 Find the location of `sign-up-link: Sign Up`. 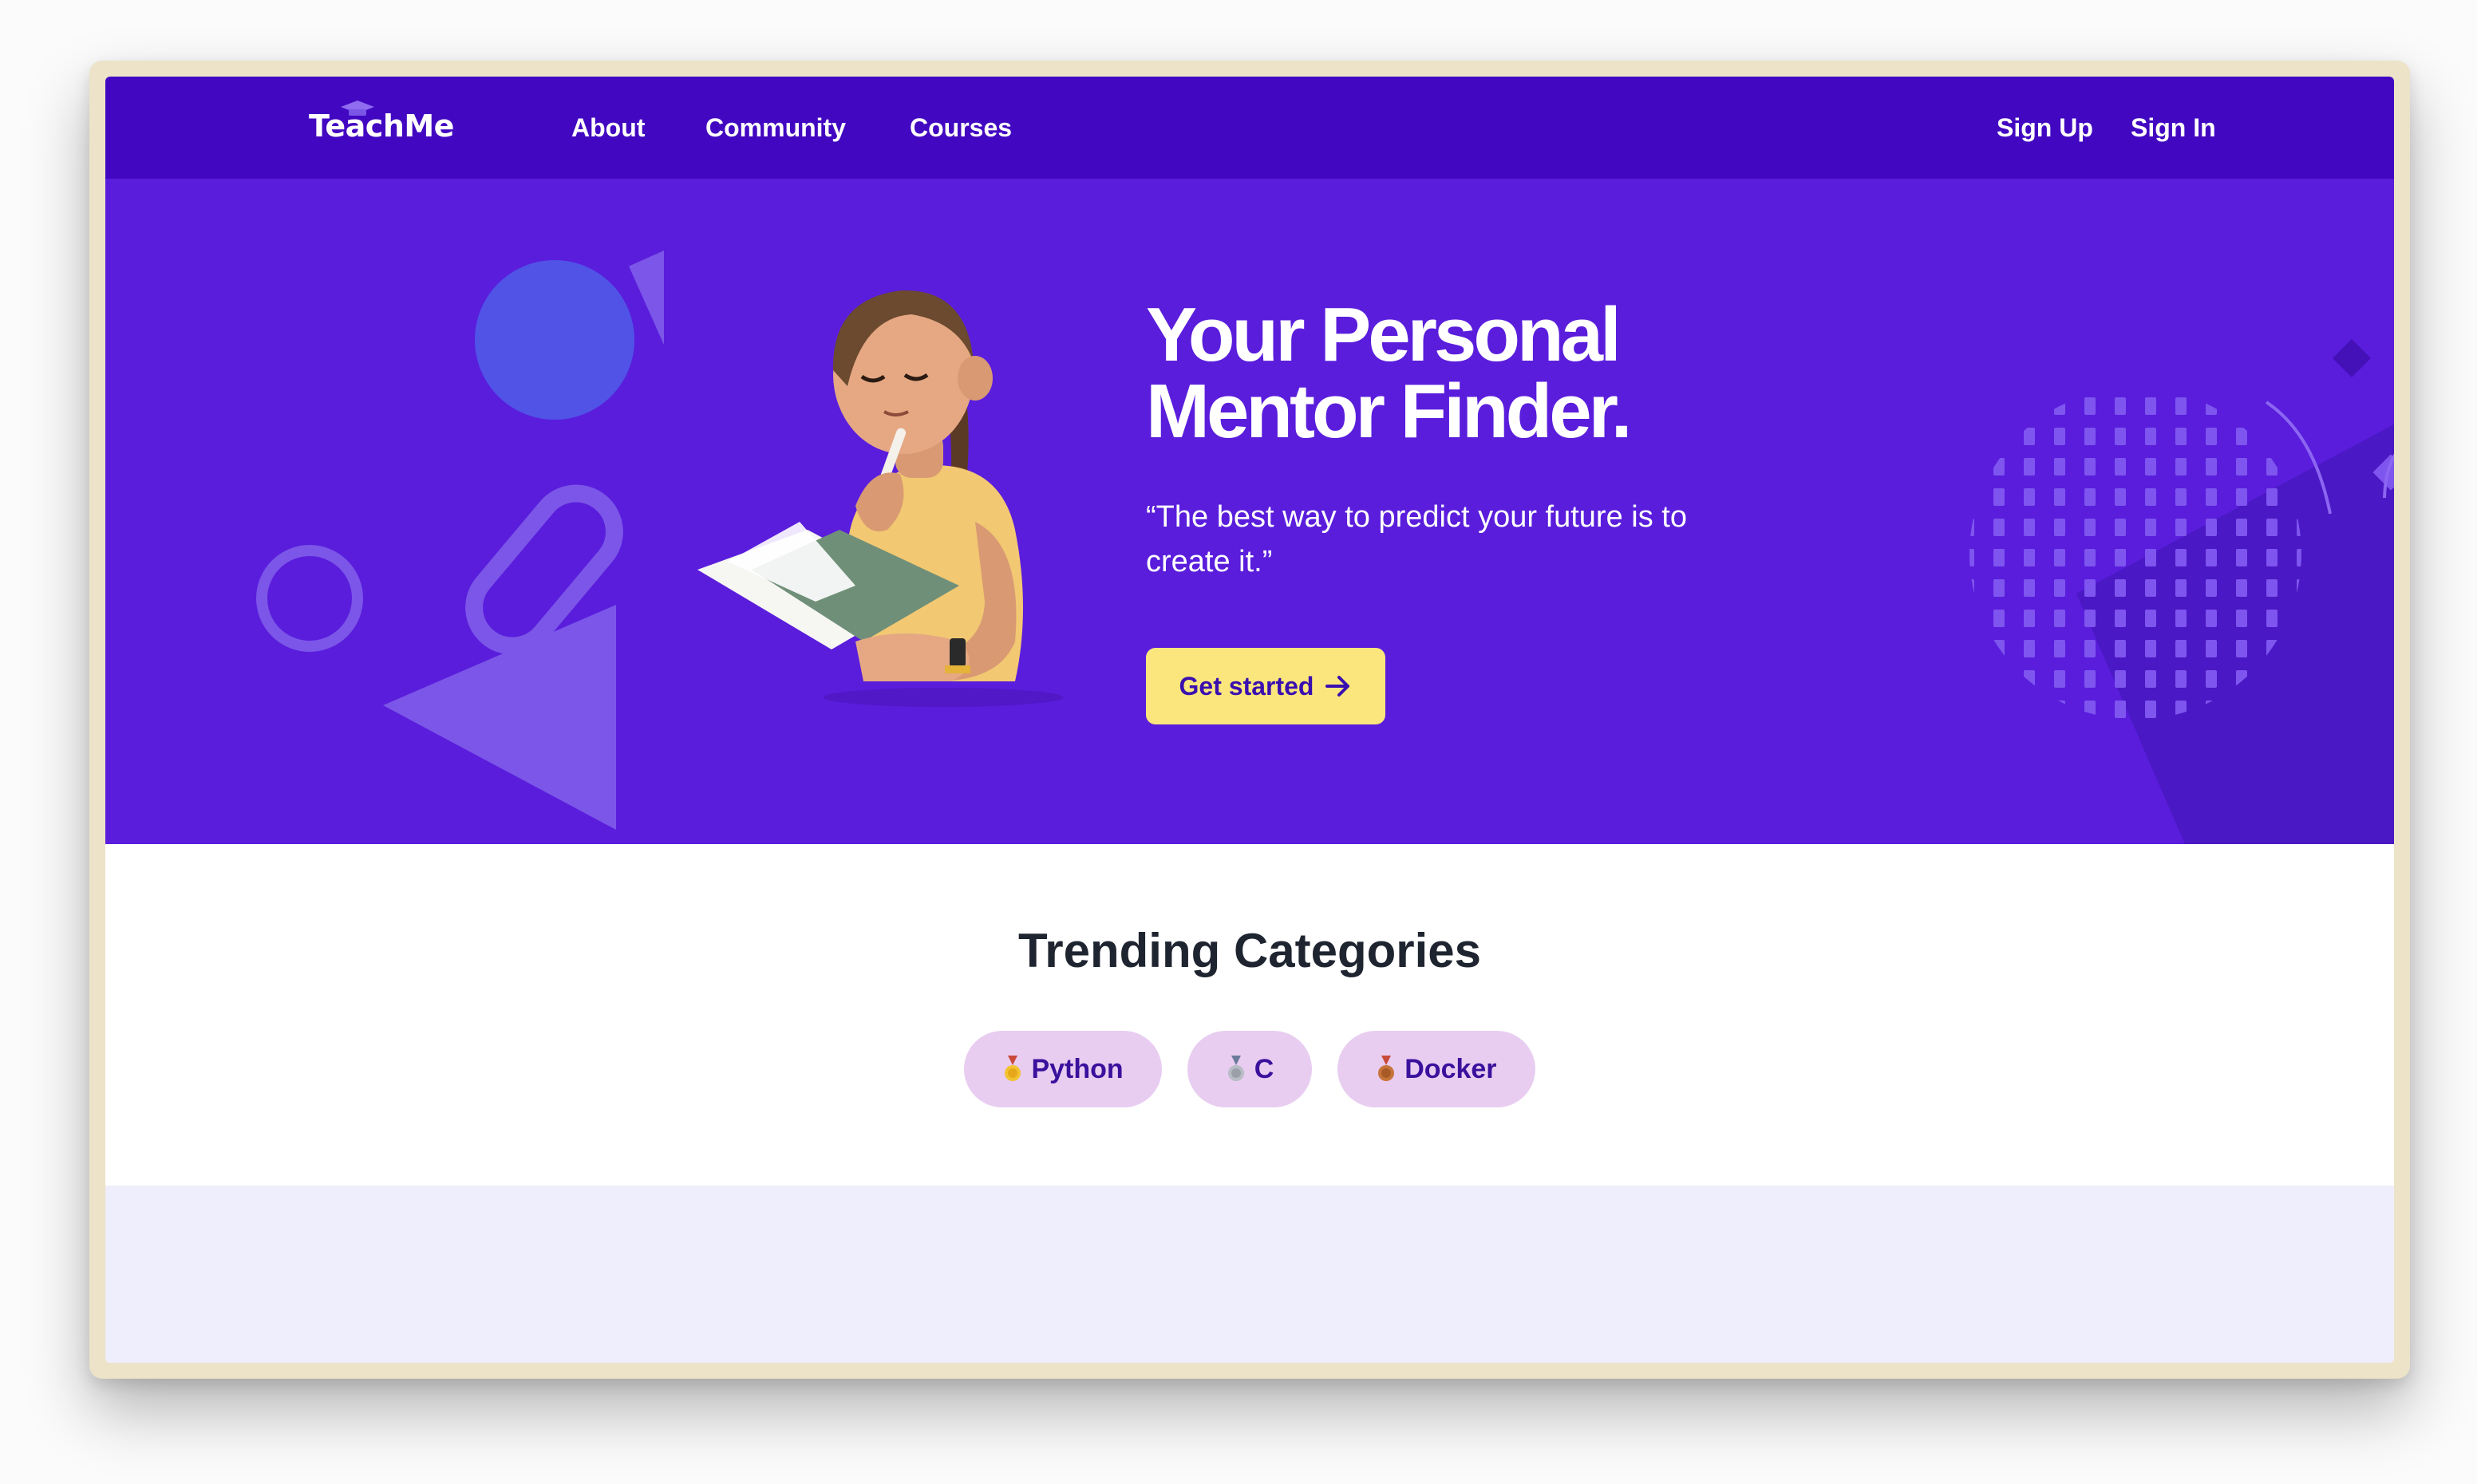

sign-up-link: Sign Up is located at coordinates (2045, 128).